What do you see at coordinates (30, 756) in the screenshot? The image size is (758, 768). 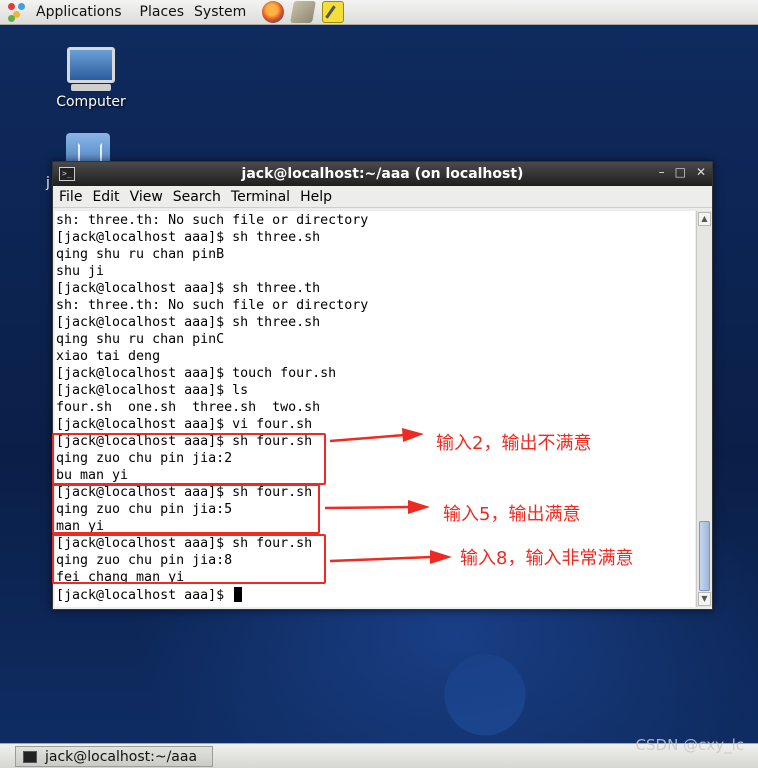 I see `terminal-task-icon` at bounding box center [30, 756].